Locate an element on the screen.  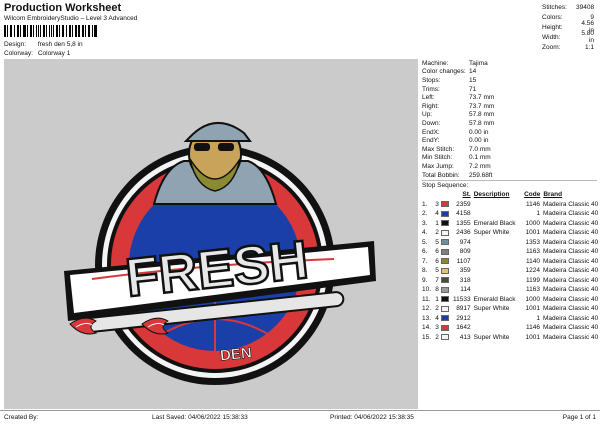
info-label: Down: is located at coordinates (431, 123).